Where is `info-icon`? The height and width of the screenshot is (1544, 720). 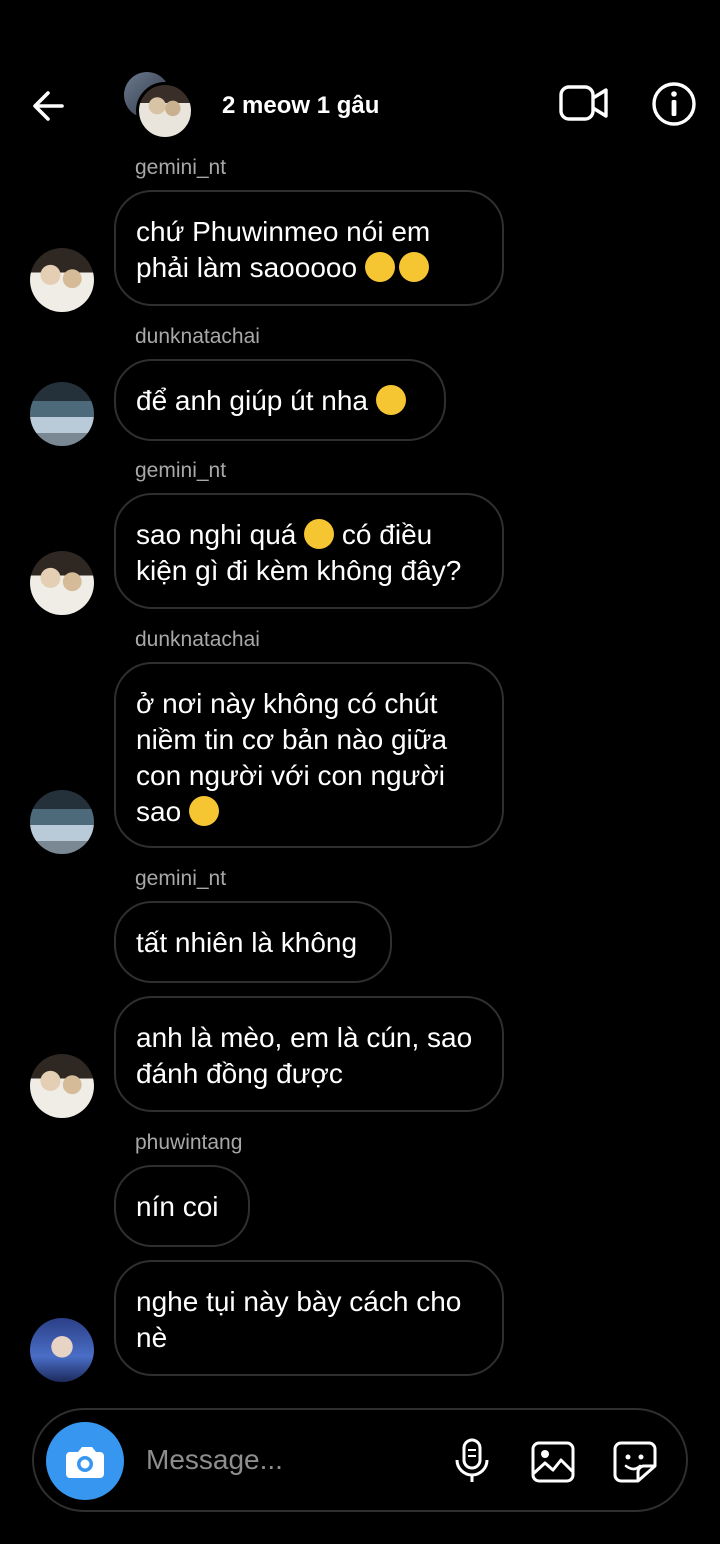 info-icon is located at coordinates (674, 104).